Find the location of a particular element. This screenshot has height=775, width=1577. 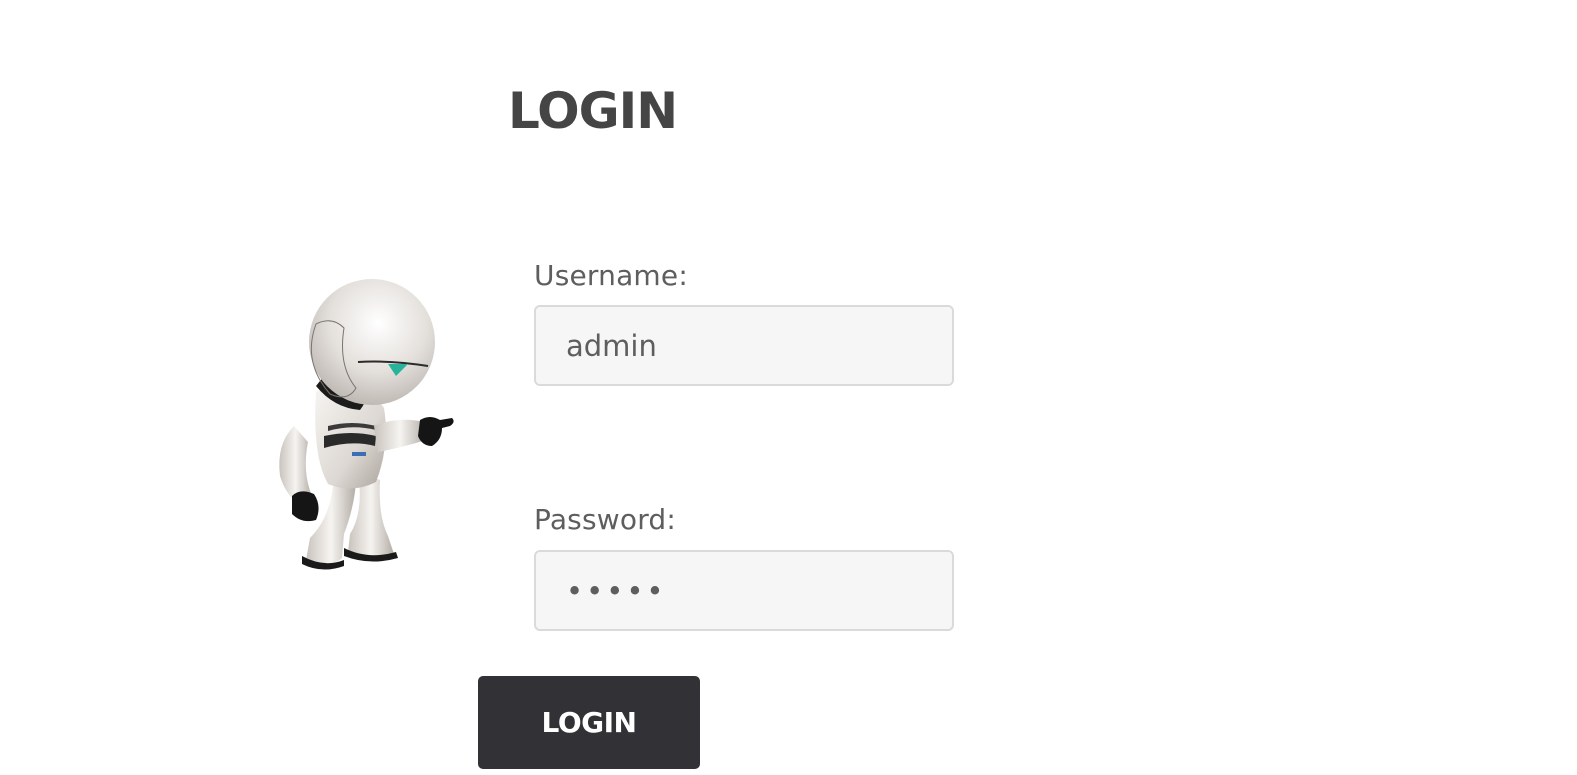

page-title: LOGIN is located at coordinates (593, 111).